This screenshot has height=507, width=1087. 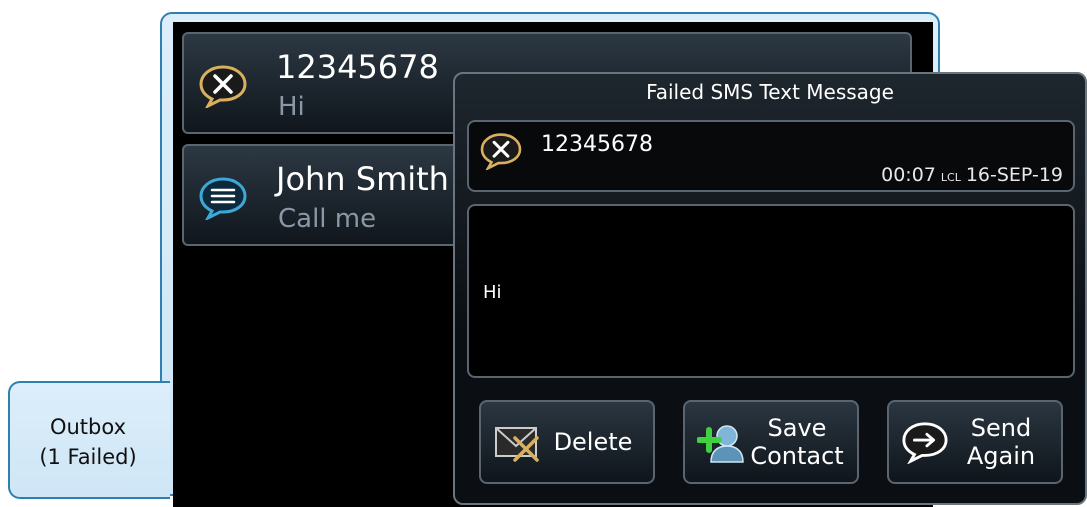 What do you see at coordinates (327, 219) in the screenshot?
I see `message-preview: Call me` at bounding box center [327, 219].